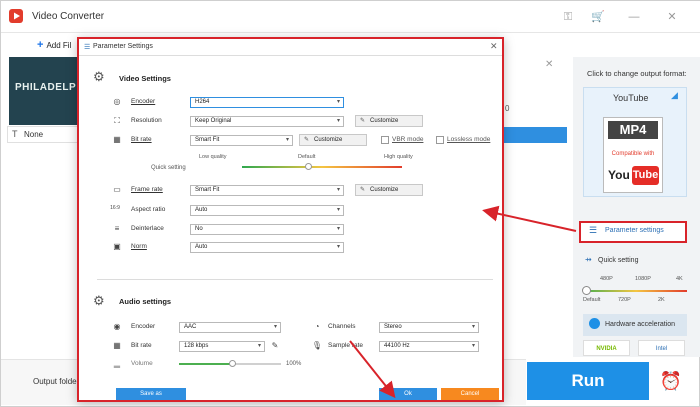 Image resolution: width=700 pixels, height=407 pixels. What do you see at coordinates (117, 345) in the screenshot?
I see `audio-bitrate-icon: ▦` at bounding box center [117, 345].